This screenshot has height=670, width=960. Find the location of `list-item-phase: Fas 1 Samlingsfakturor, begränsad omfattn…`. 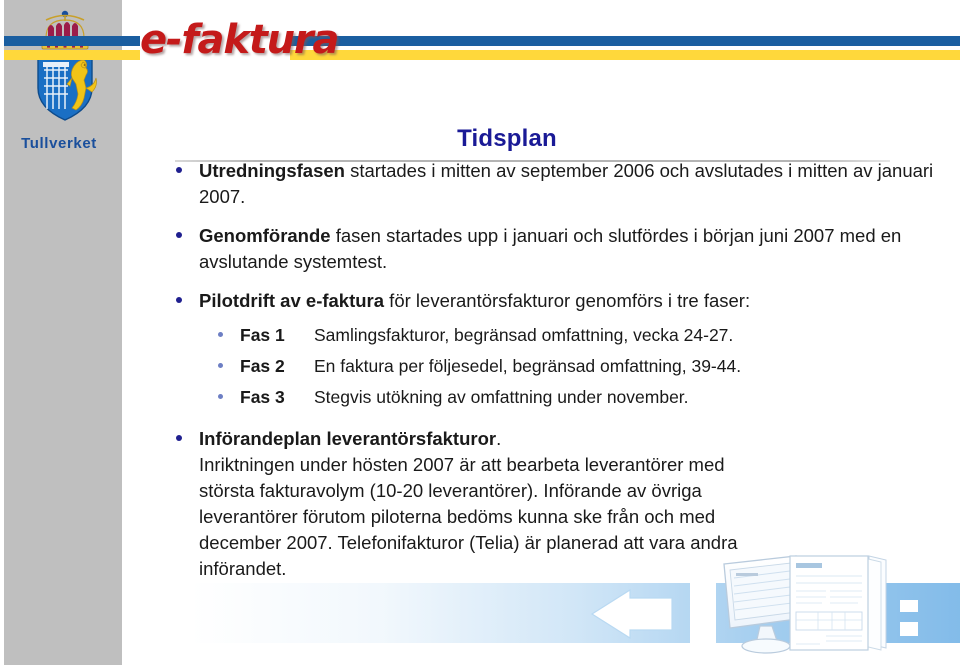

list-item-phase: Fas 1 Samlingsfakturor, begränsad omfattn… is located at coordinates (561, 335).